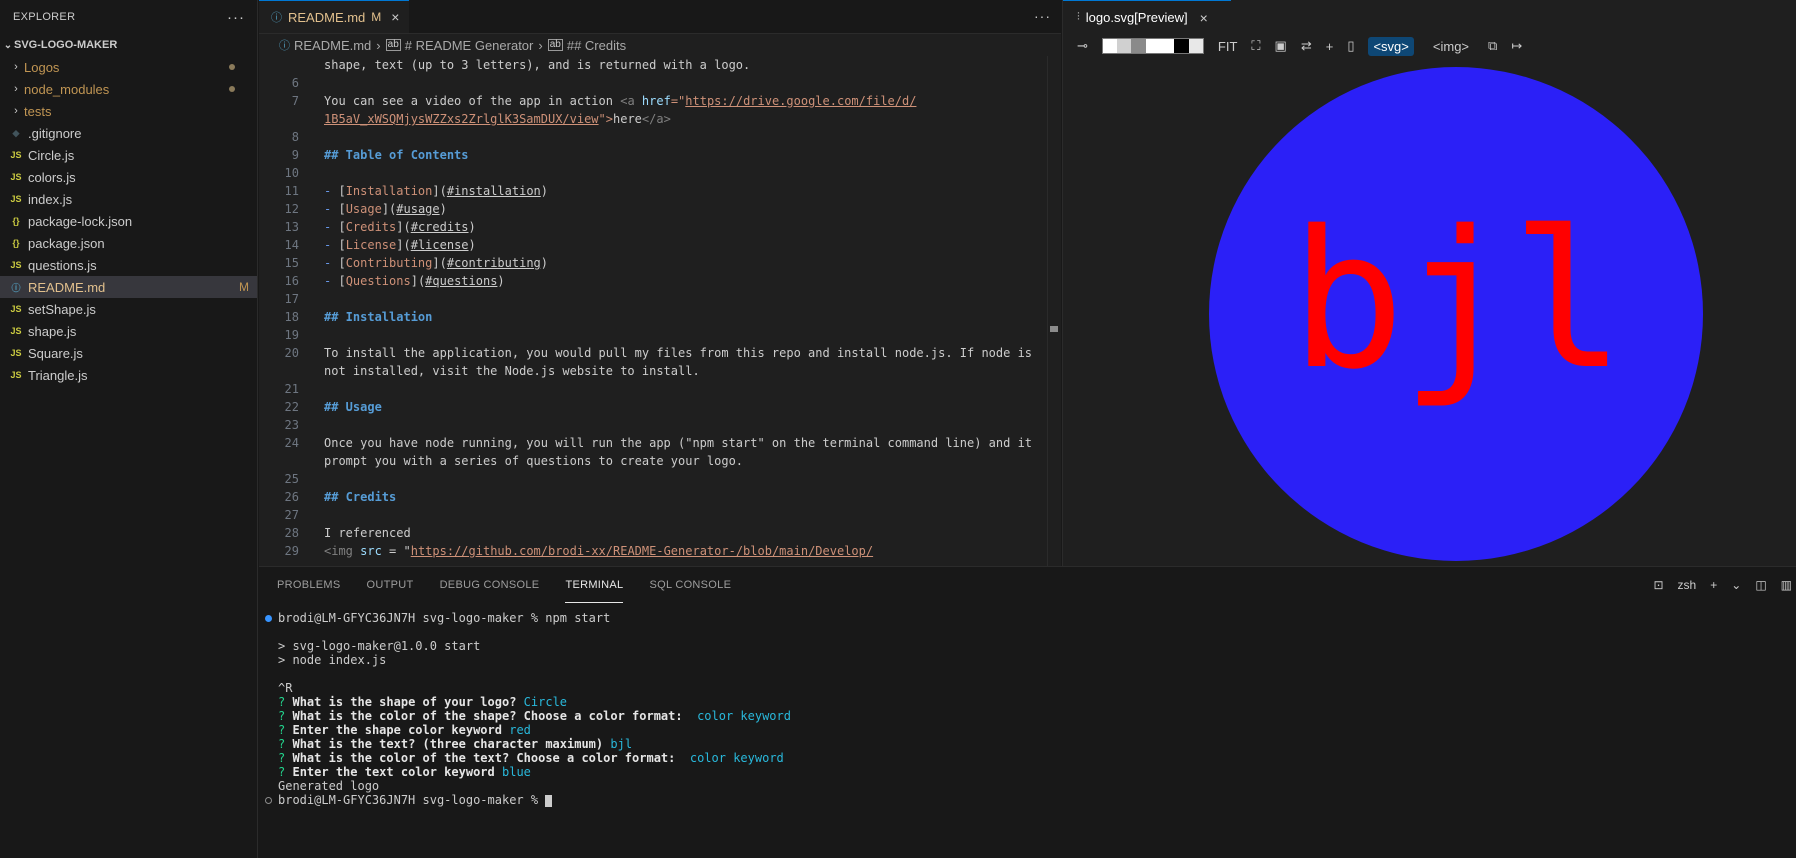  I want to click on tree-item: › tests, so click(128, 111).